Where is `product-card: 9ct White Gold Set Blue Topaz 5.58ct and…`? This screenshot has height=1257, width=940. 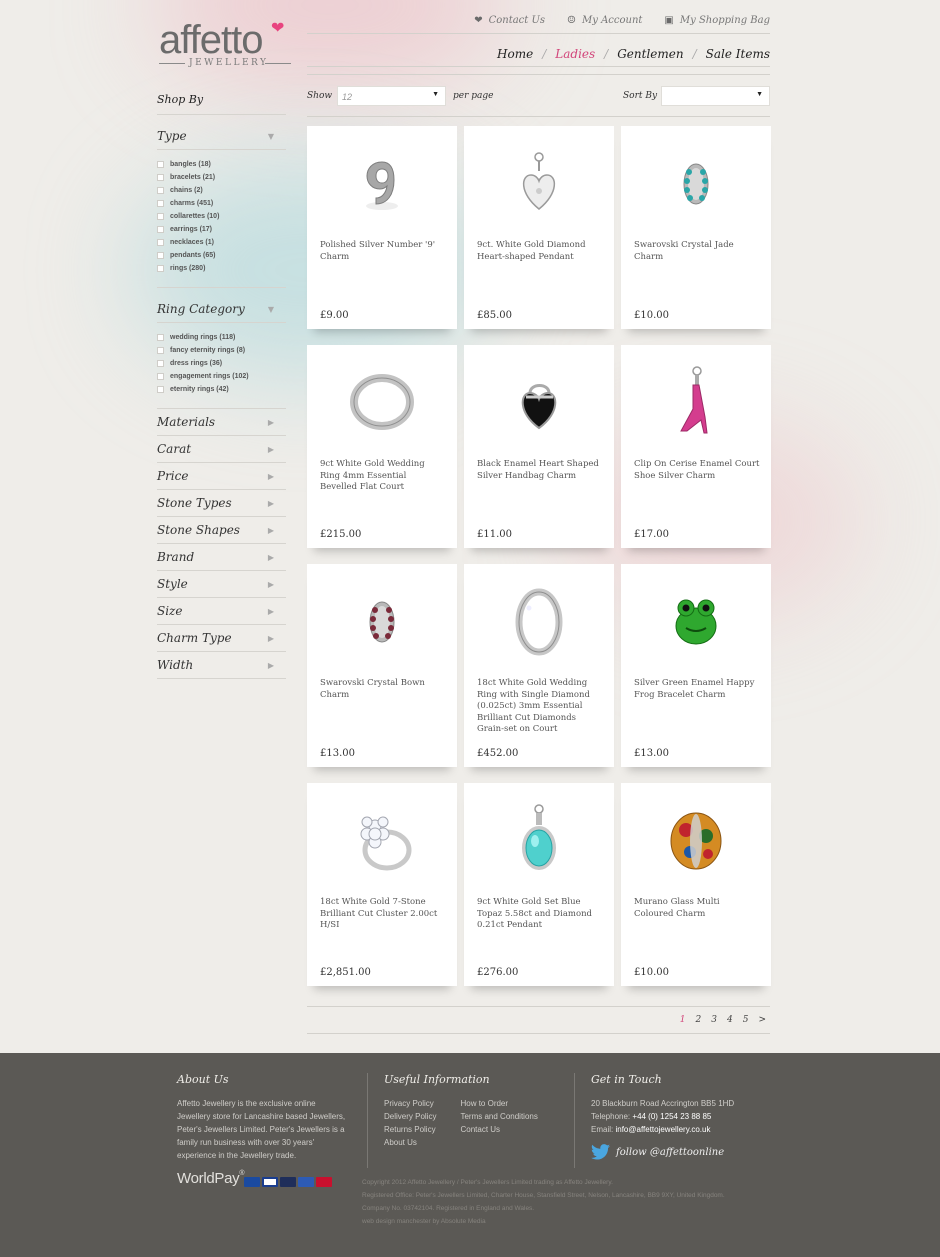 product-card: 9ct White Gold Set Blue Topaz 5.58ct and… is located at coordinates (539, 884).